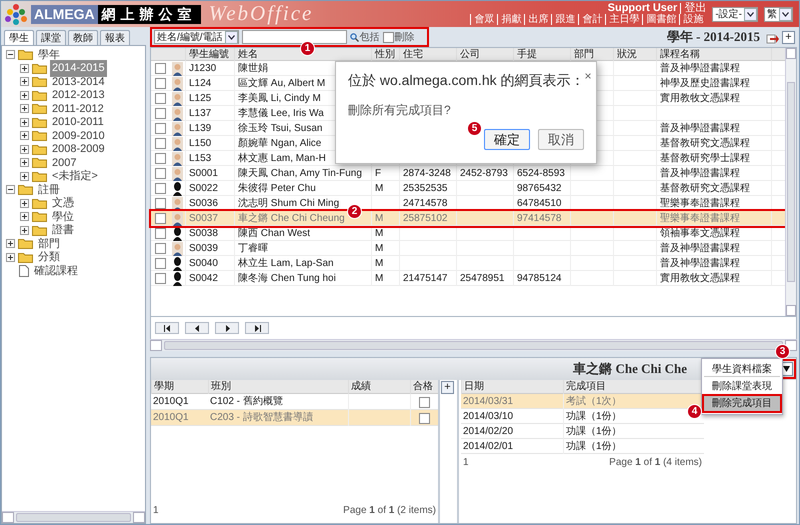 This screenshot has width=800, height=525. Describe the element at coordinates (468, 233) in the screenshot. I see `table-row: S0038 陳西 Chan West M 領袖事奉文憑課程` at that location.